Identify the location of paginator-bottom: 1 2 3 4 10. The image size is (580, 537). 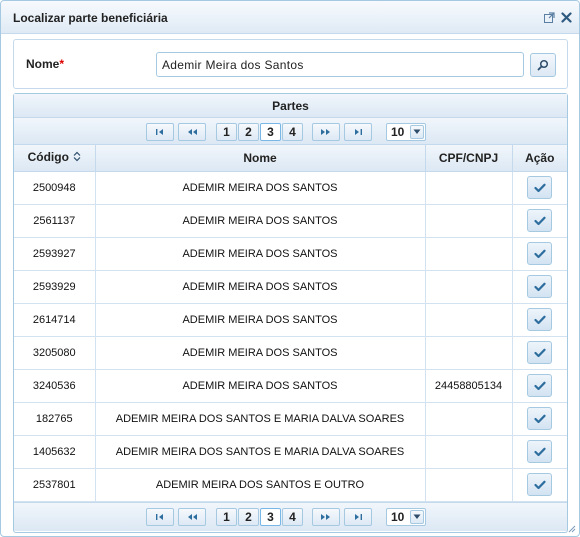
(290, 516).